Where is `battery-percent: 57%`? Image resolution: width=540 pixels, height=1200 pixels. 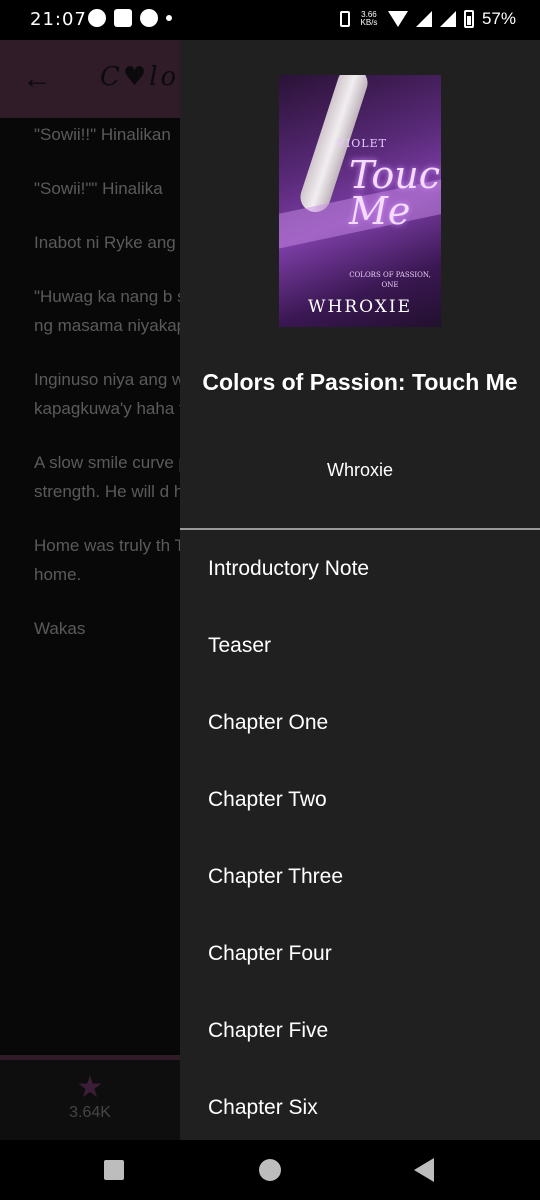
battery-percent: 57% is located at coordinates (498, 18).